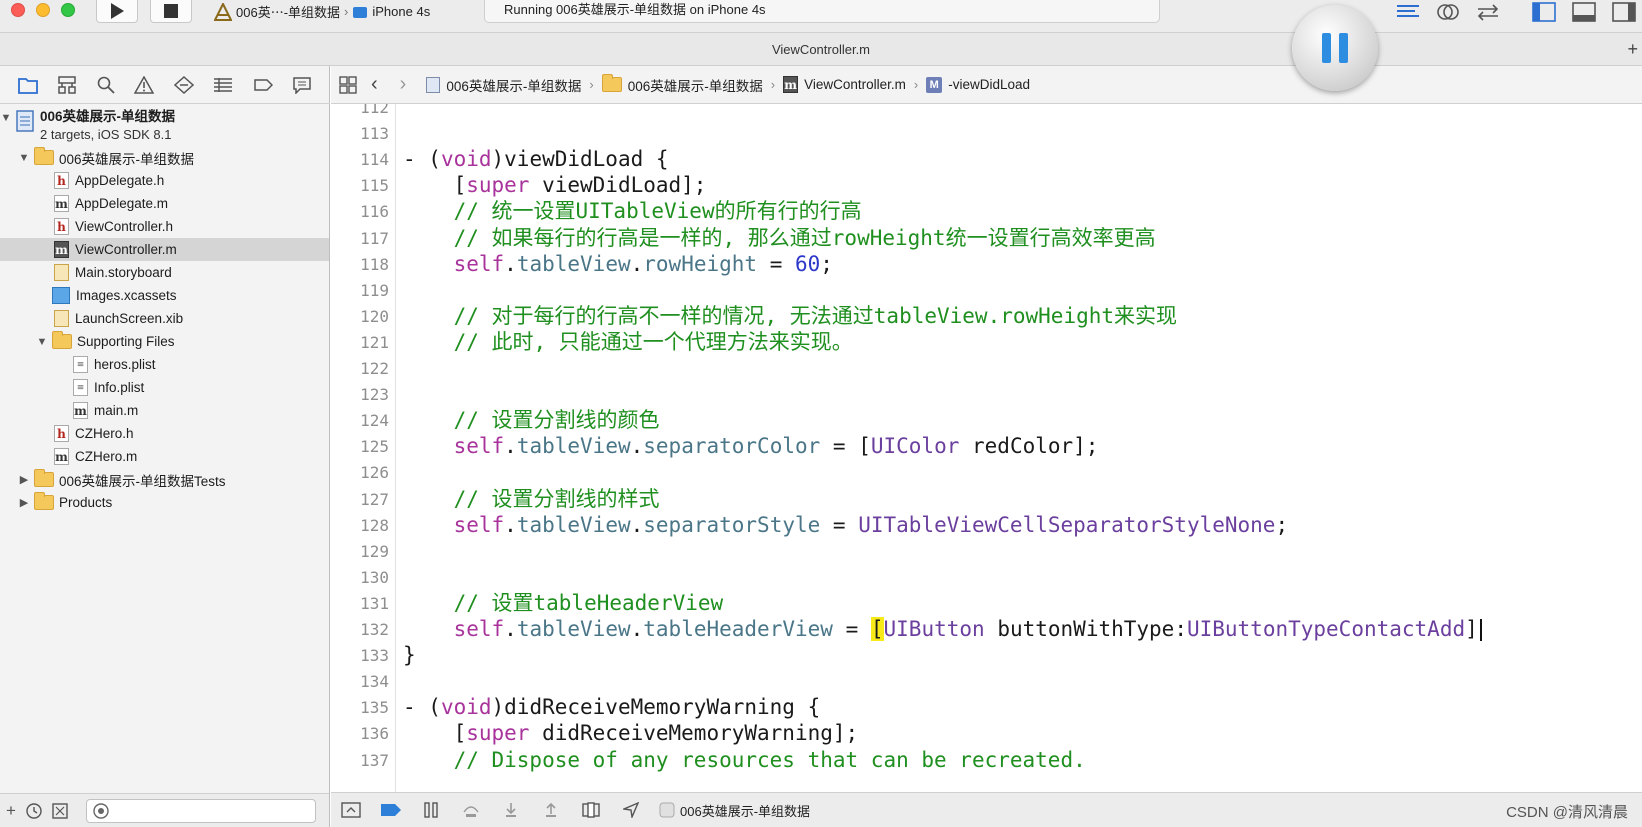  What do you see at coordinates (171, 11) in the screenshot?
I see `stop-button` at bounding box center [171, 11].